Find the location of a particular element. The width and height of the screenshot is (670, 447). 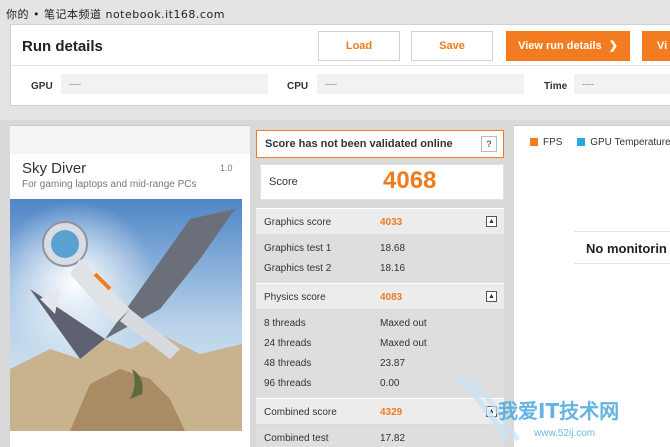

test-label: Combined test is located at coordinates (296, 438).